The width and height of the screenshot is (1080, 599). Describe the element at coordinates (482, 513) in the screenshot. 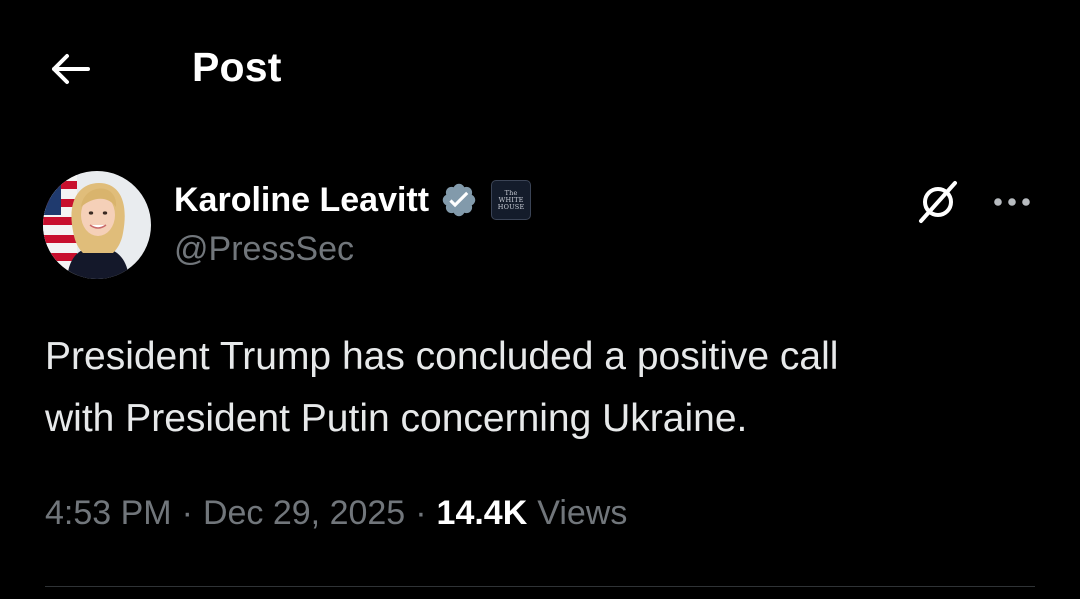

I see `views-count: 14.4K` at that location.